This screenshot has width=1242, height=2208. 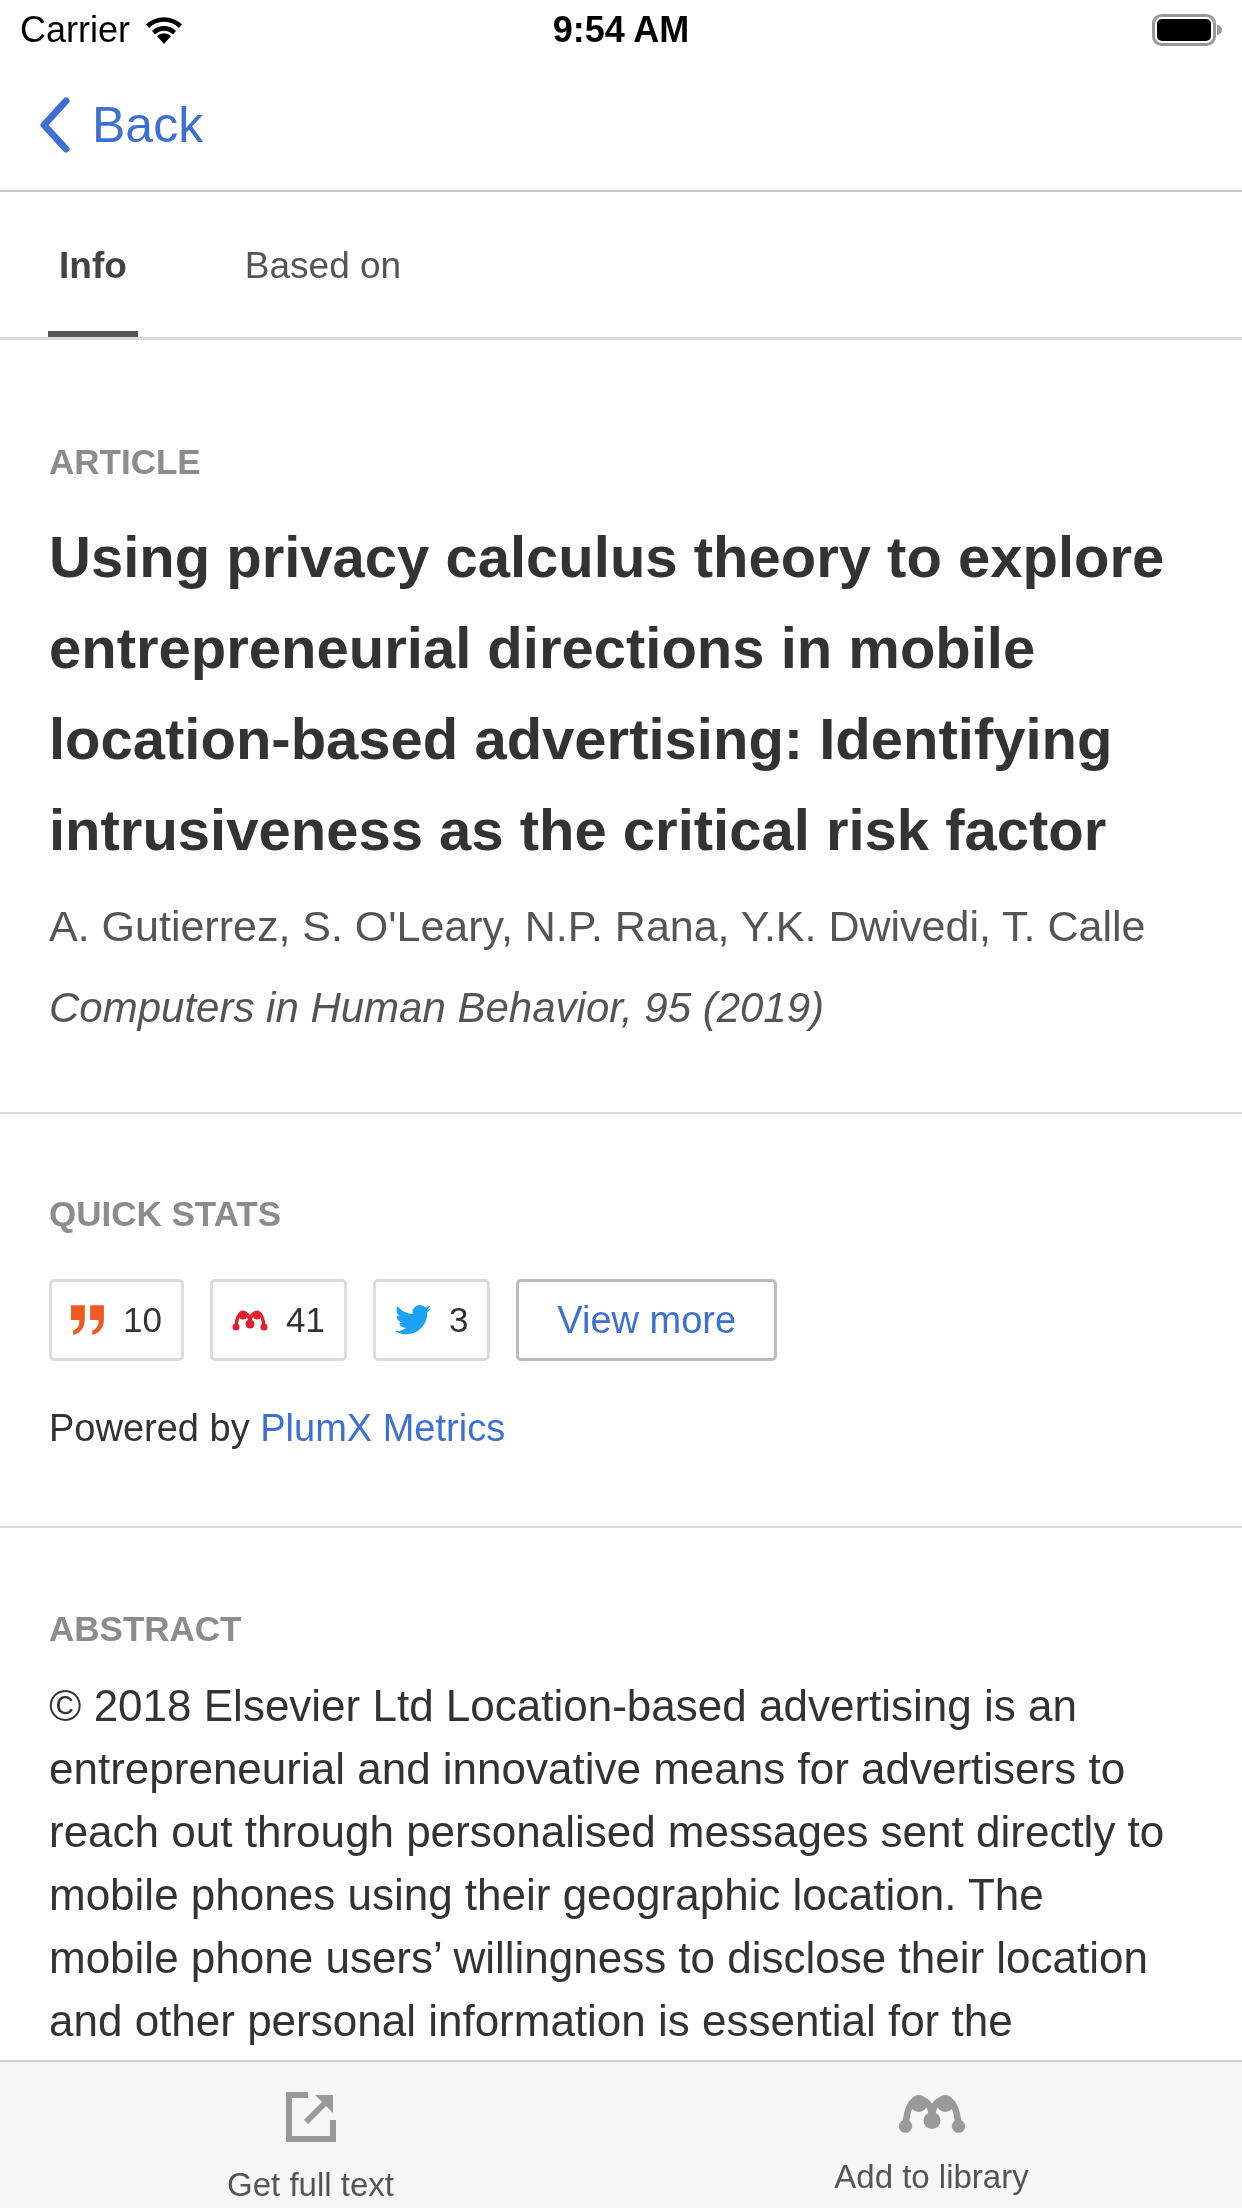 I want to click on section-label: QUICK STATS, so click(x=166, y=1214).